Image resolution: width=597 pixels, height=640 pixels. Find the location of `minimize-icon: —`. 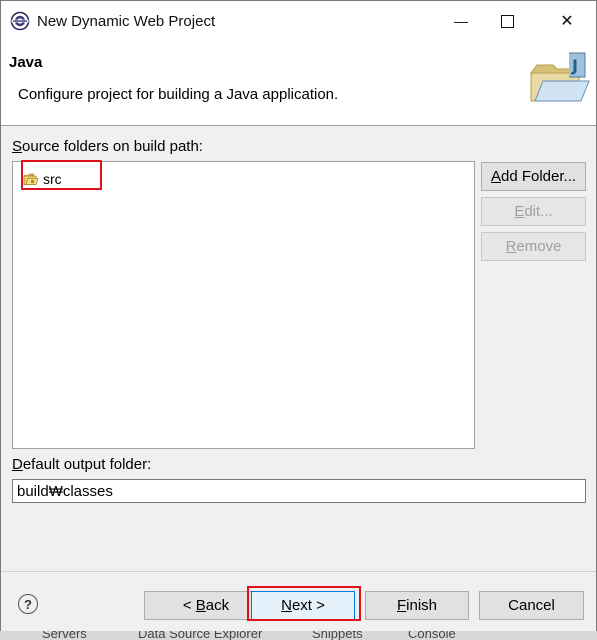

minimize-icon: — is located at coordinates (461, 21).